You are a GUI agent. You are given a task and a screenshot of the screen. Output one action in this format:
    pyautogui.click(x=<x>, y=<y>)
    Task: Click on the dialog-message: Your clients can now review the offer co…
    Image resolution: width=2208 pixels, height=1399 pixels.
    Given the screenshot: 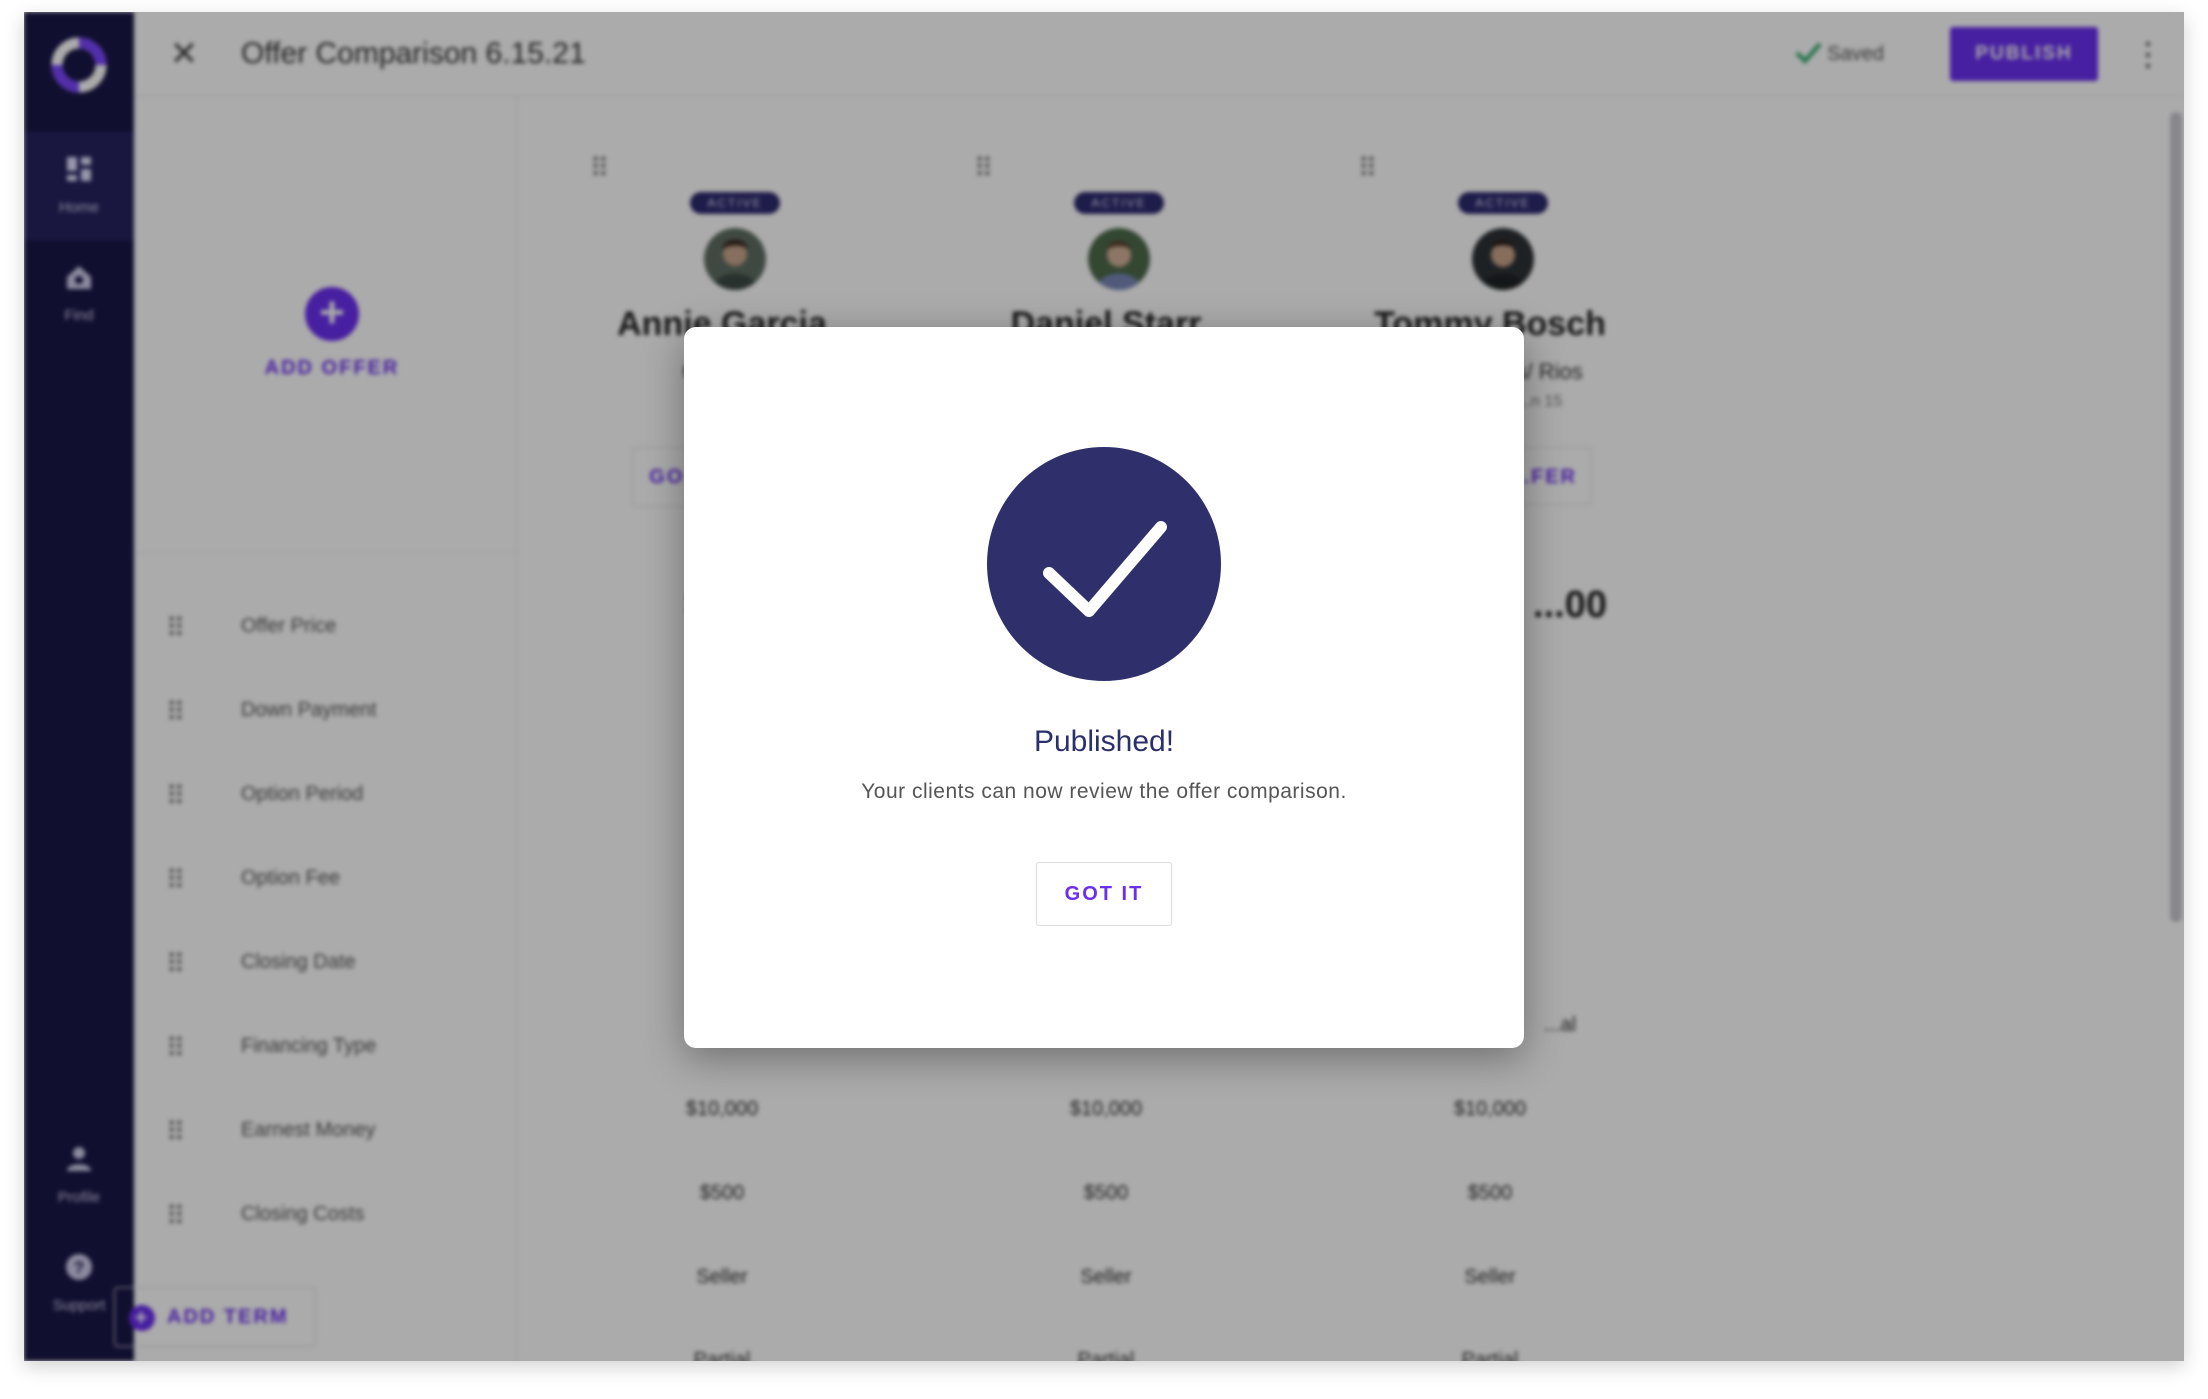 What is the action you would take?
    pyautogui.click(x=1104, y=791)
    